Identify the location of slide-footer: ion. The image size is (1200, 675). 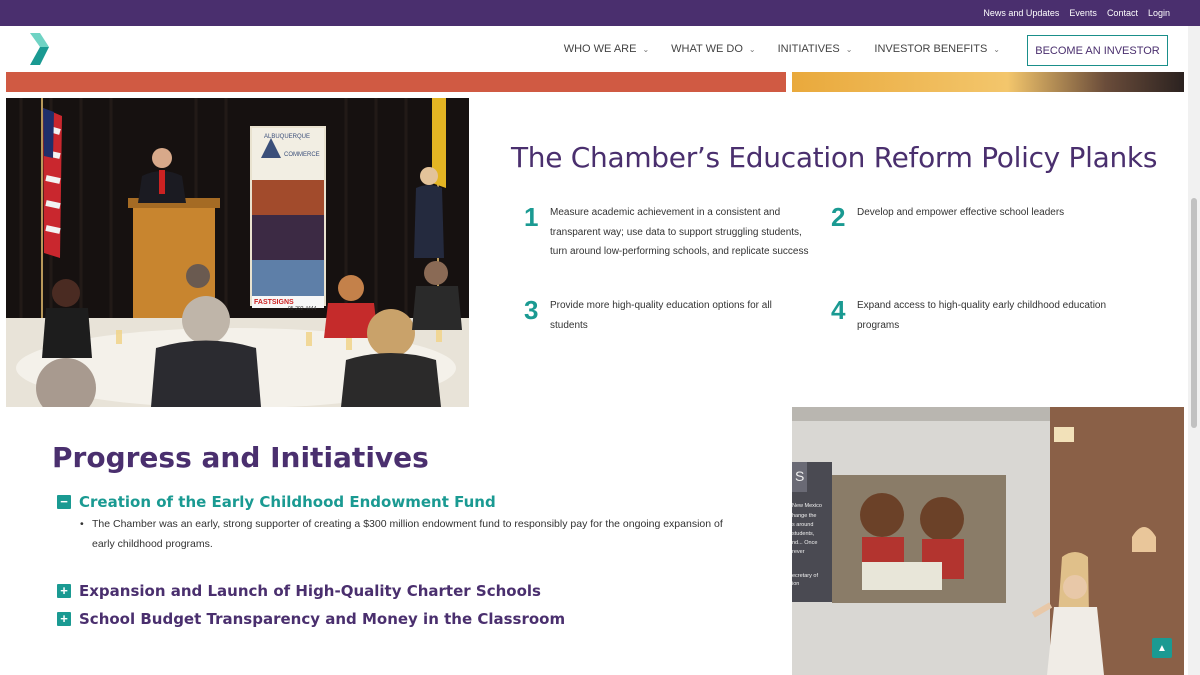
(795, 584).